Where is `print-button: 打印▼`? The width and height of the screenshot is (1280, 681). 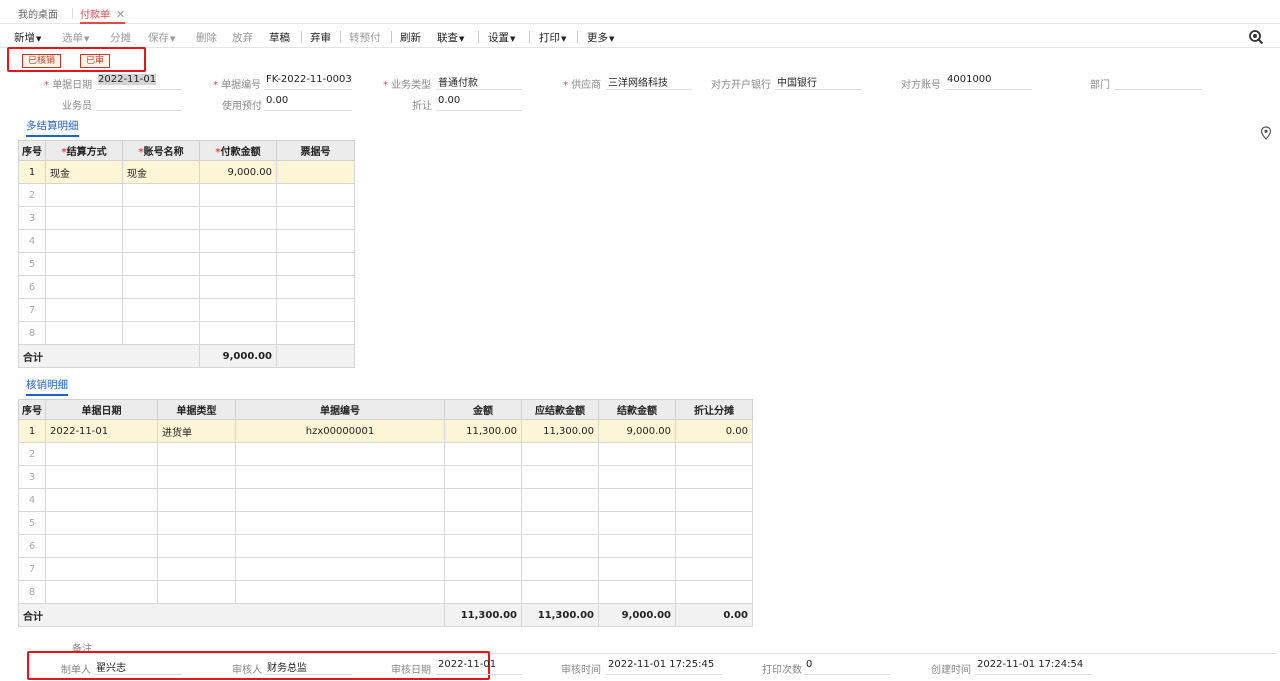 print-button: 打印▼ is located at coordinates (552, 37).